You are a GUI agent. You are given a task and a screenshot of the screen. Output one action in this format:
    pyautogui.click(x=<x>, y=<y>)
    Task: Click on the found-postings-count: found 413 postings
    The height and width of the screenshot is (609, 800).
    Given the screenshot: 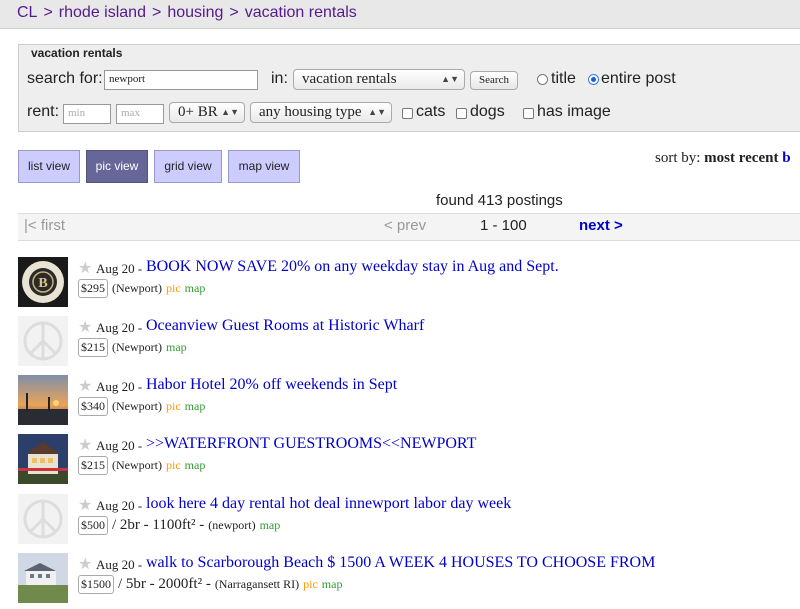 What is the action you would take?
    pyautogui.click(x=499, y=200)
    